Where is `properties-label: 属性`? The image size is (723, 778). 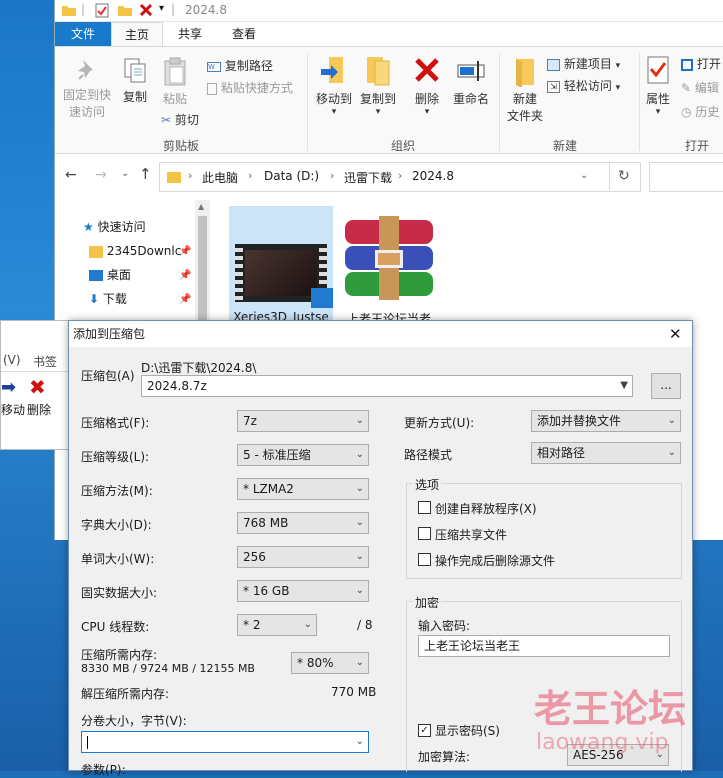
properties-label: 属性 is located at coordinates (657, 99).